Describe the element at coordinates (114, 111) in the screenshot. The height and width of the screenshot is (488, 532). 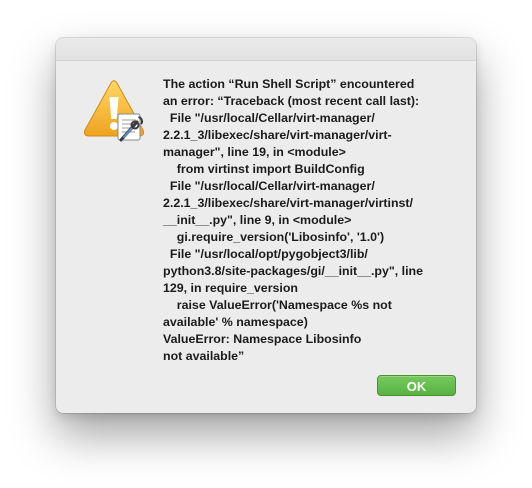
I see `warning-icon` at that location.